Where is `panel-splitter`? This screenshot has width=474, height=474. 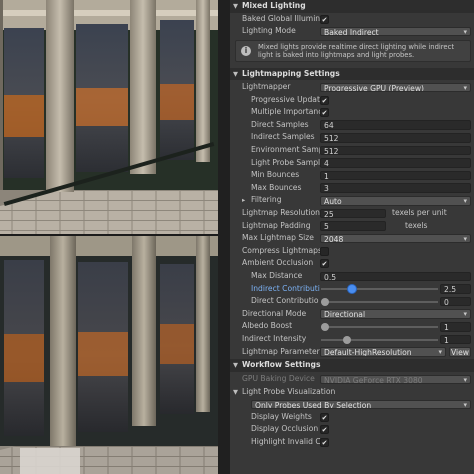 panel-splitter is located at coordinates (224, 237).